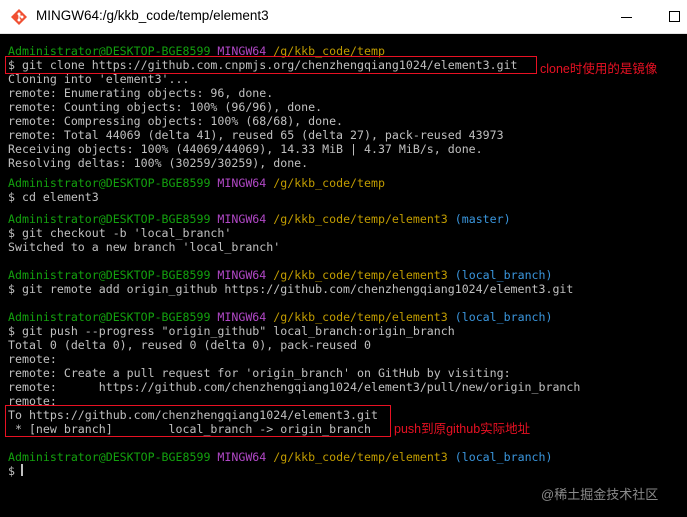 The height and width of the screenshot is (517, 687). Describe the element at coordinates (53, 197) in the screenshot. I see `command-line: $ cd element3` at that location.